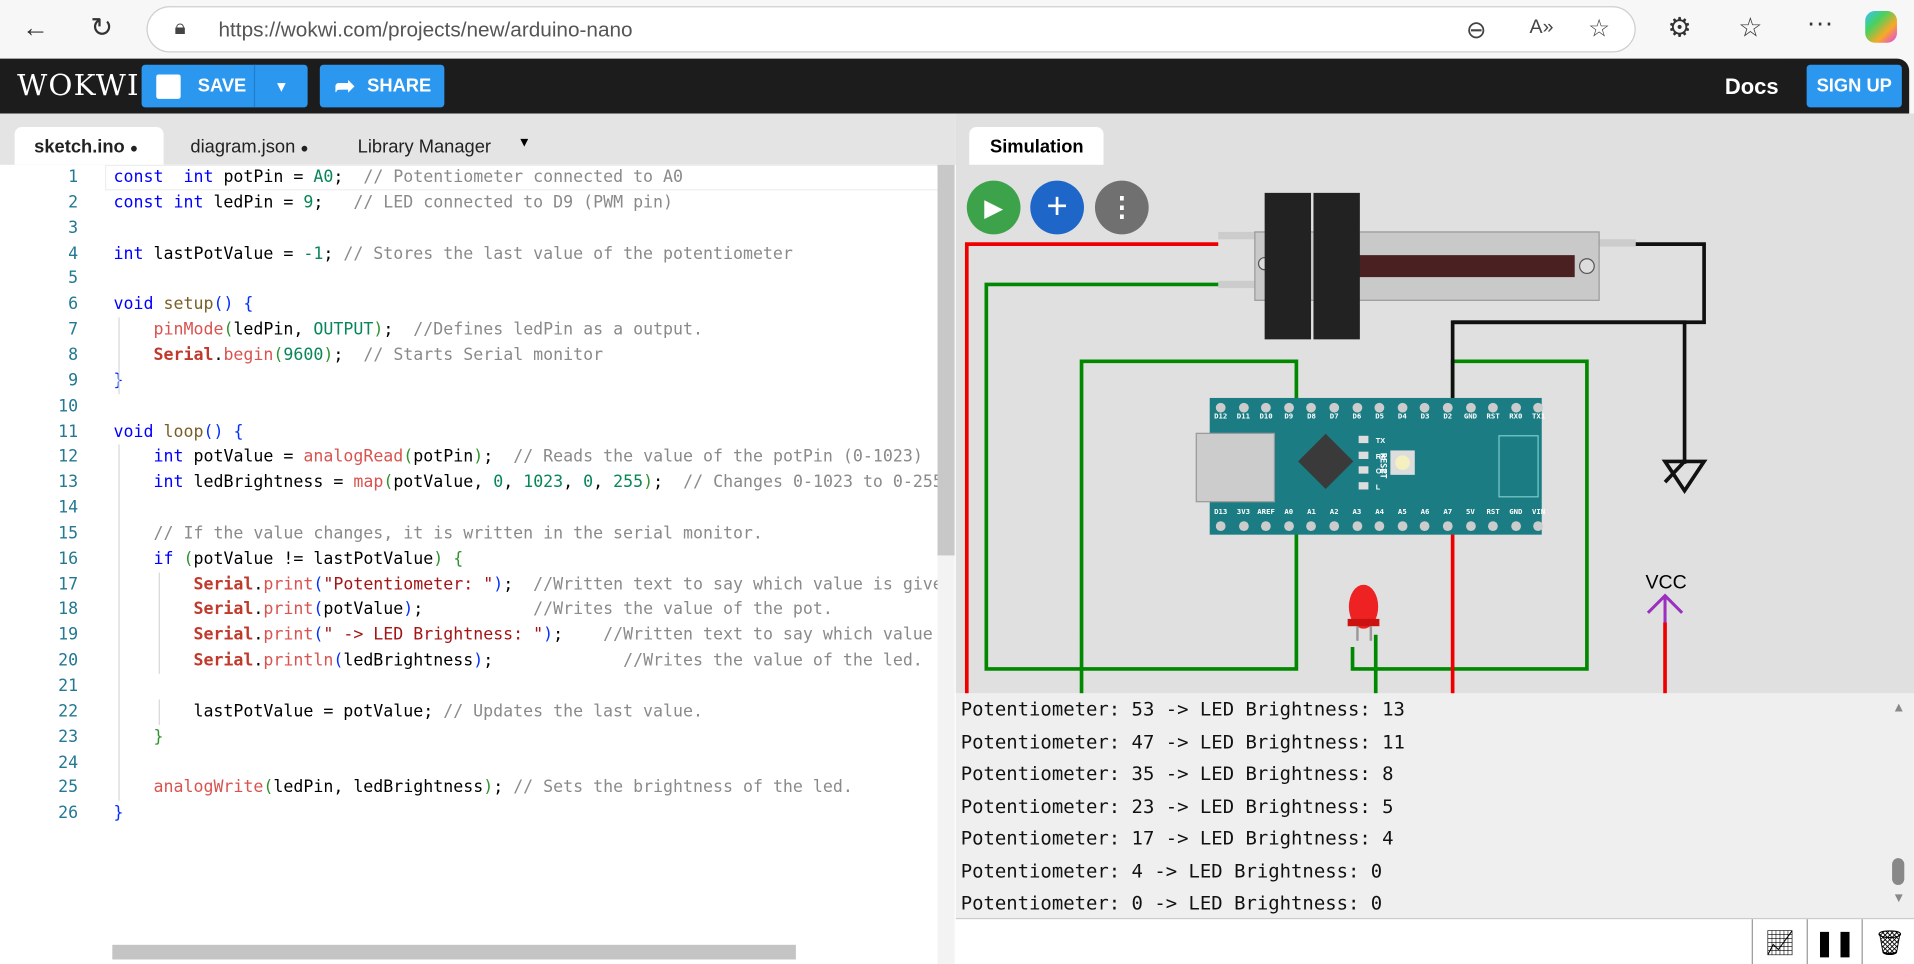 This screenshot has width=1914, height=964. I want to click on serial-scrollbar: ▲ ▼, so click(1899, 806).